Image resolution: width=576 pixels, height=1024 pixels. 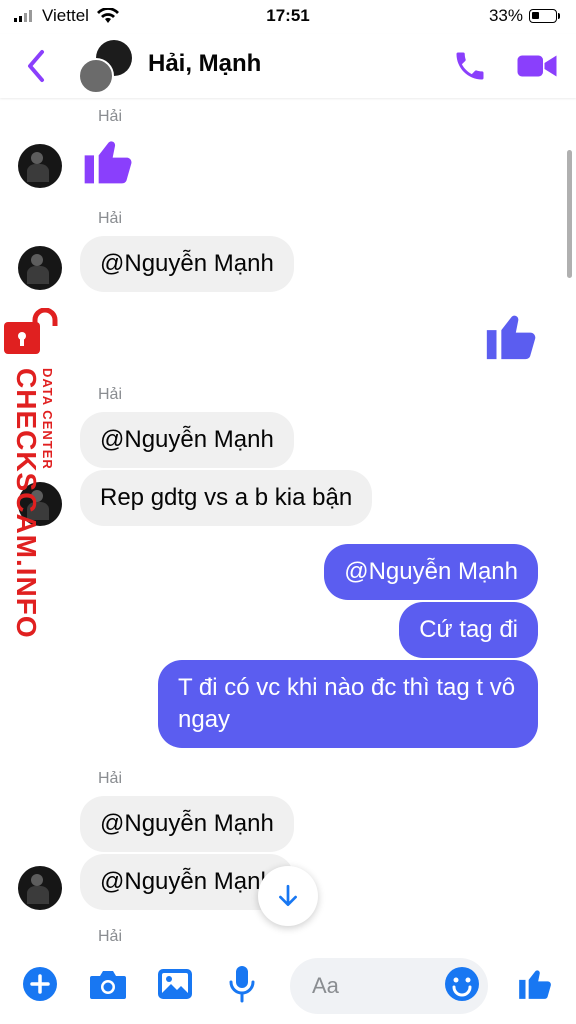 I want to click on plus-icon, so click(x=40, y=984).